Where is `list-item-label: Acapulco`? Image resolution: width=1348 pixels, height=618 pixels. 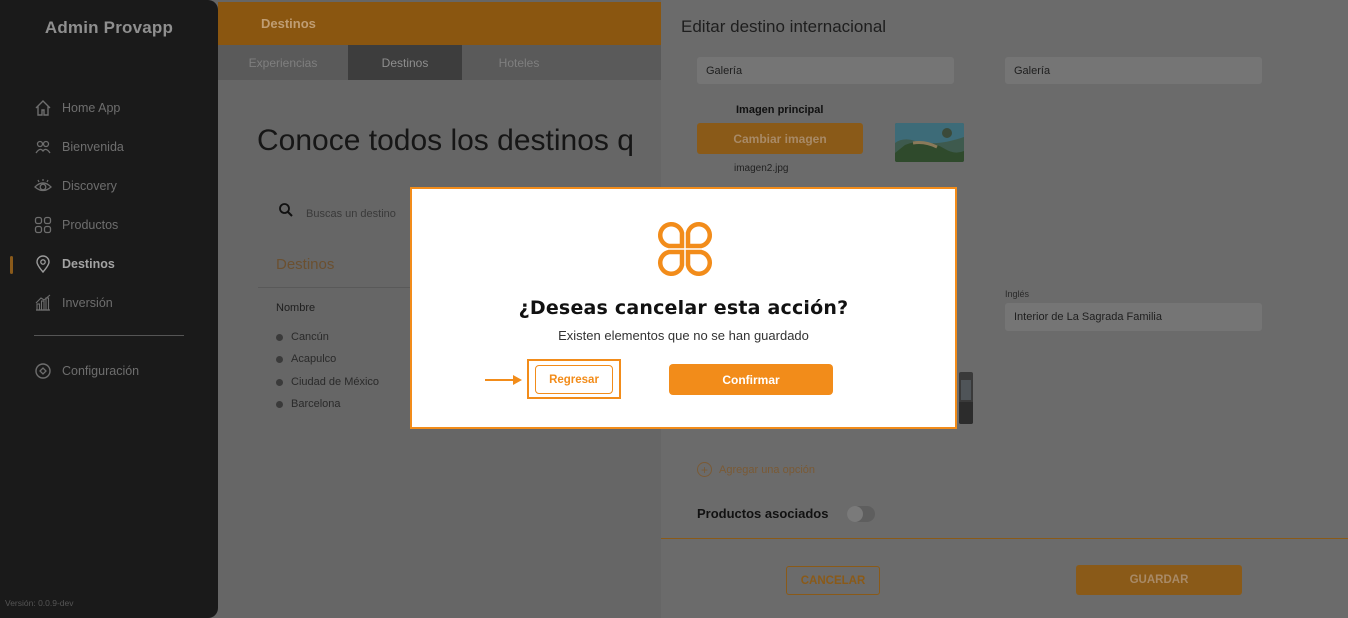
list-item-label: Acapulco is located at coordinates (314, 359).